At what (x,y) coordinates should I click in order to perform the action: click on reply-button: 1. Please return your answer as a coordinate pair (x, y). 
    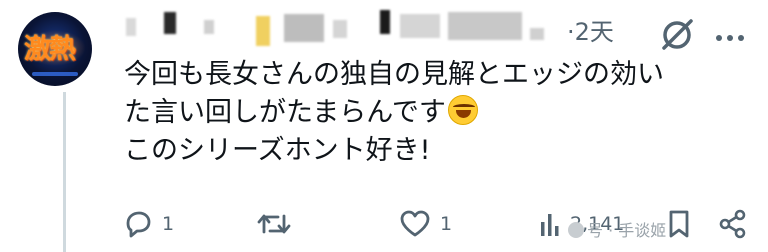
    Looking at the image, I should click on (148, 224).